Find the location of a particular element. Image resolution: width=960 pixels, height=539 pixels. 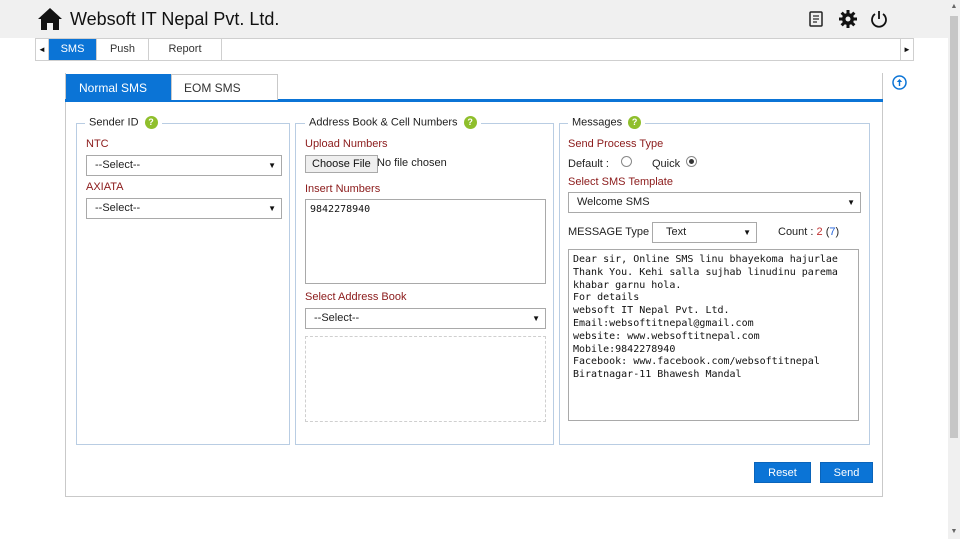

reset-button: Reset is located at coordinates (782, 472).